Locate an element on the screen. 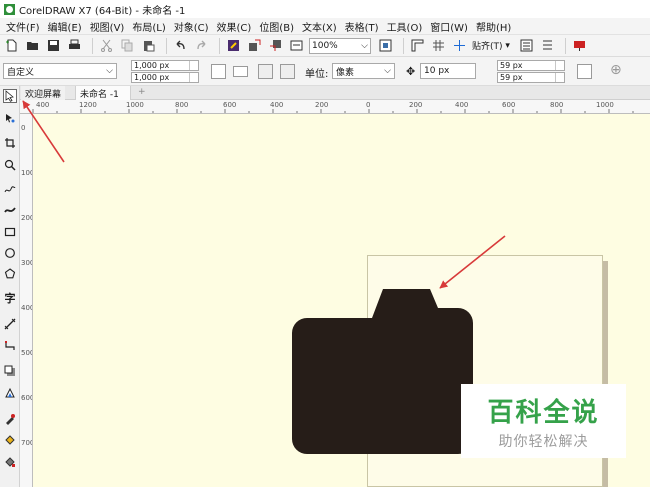 The width and height of the screenshot is (650, 487). menu-tools: 工具(O) is located at coordinates (407, 26).